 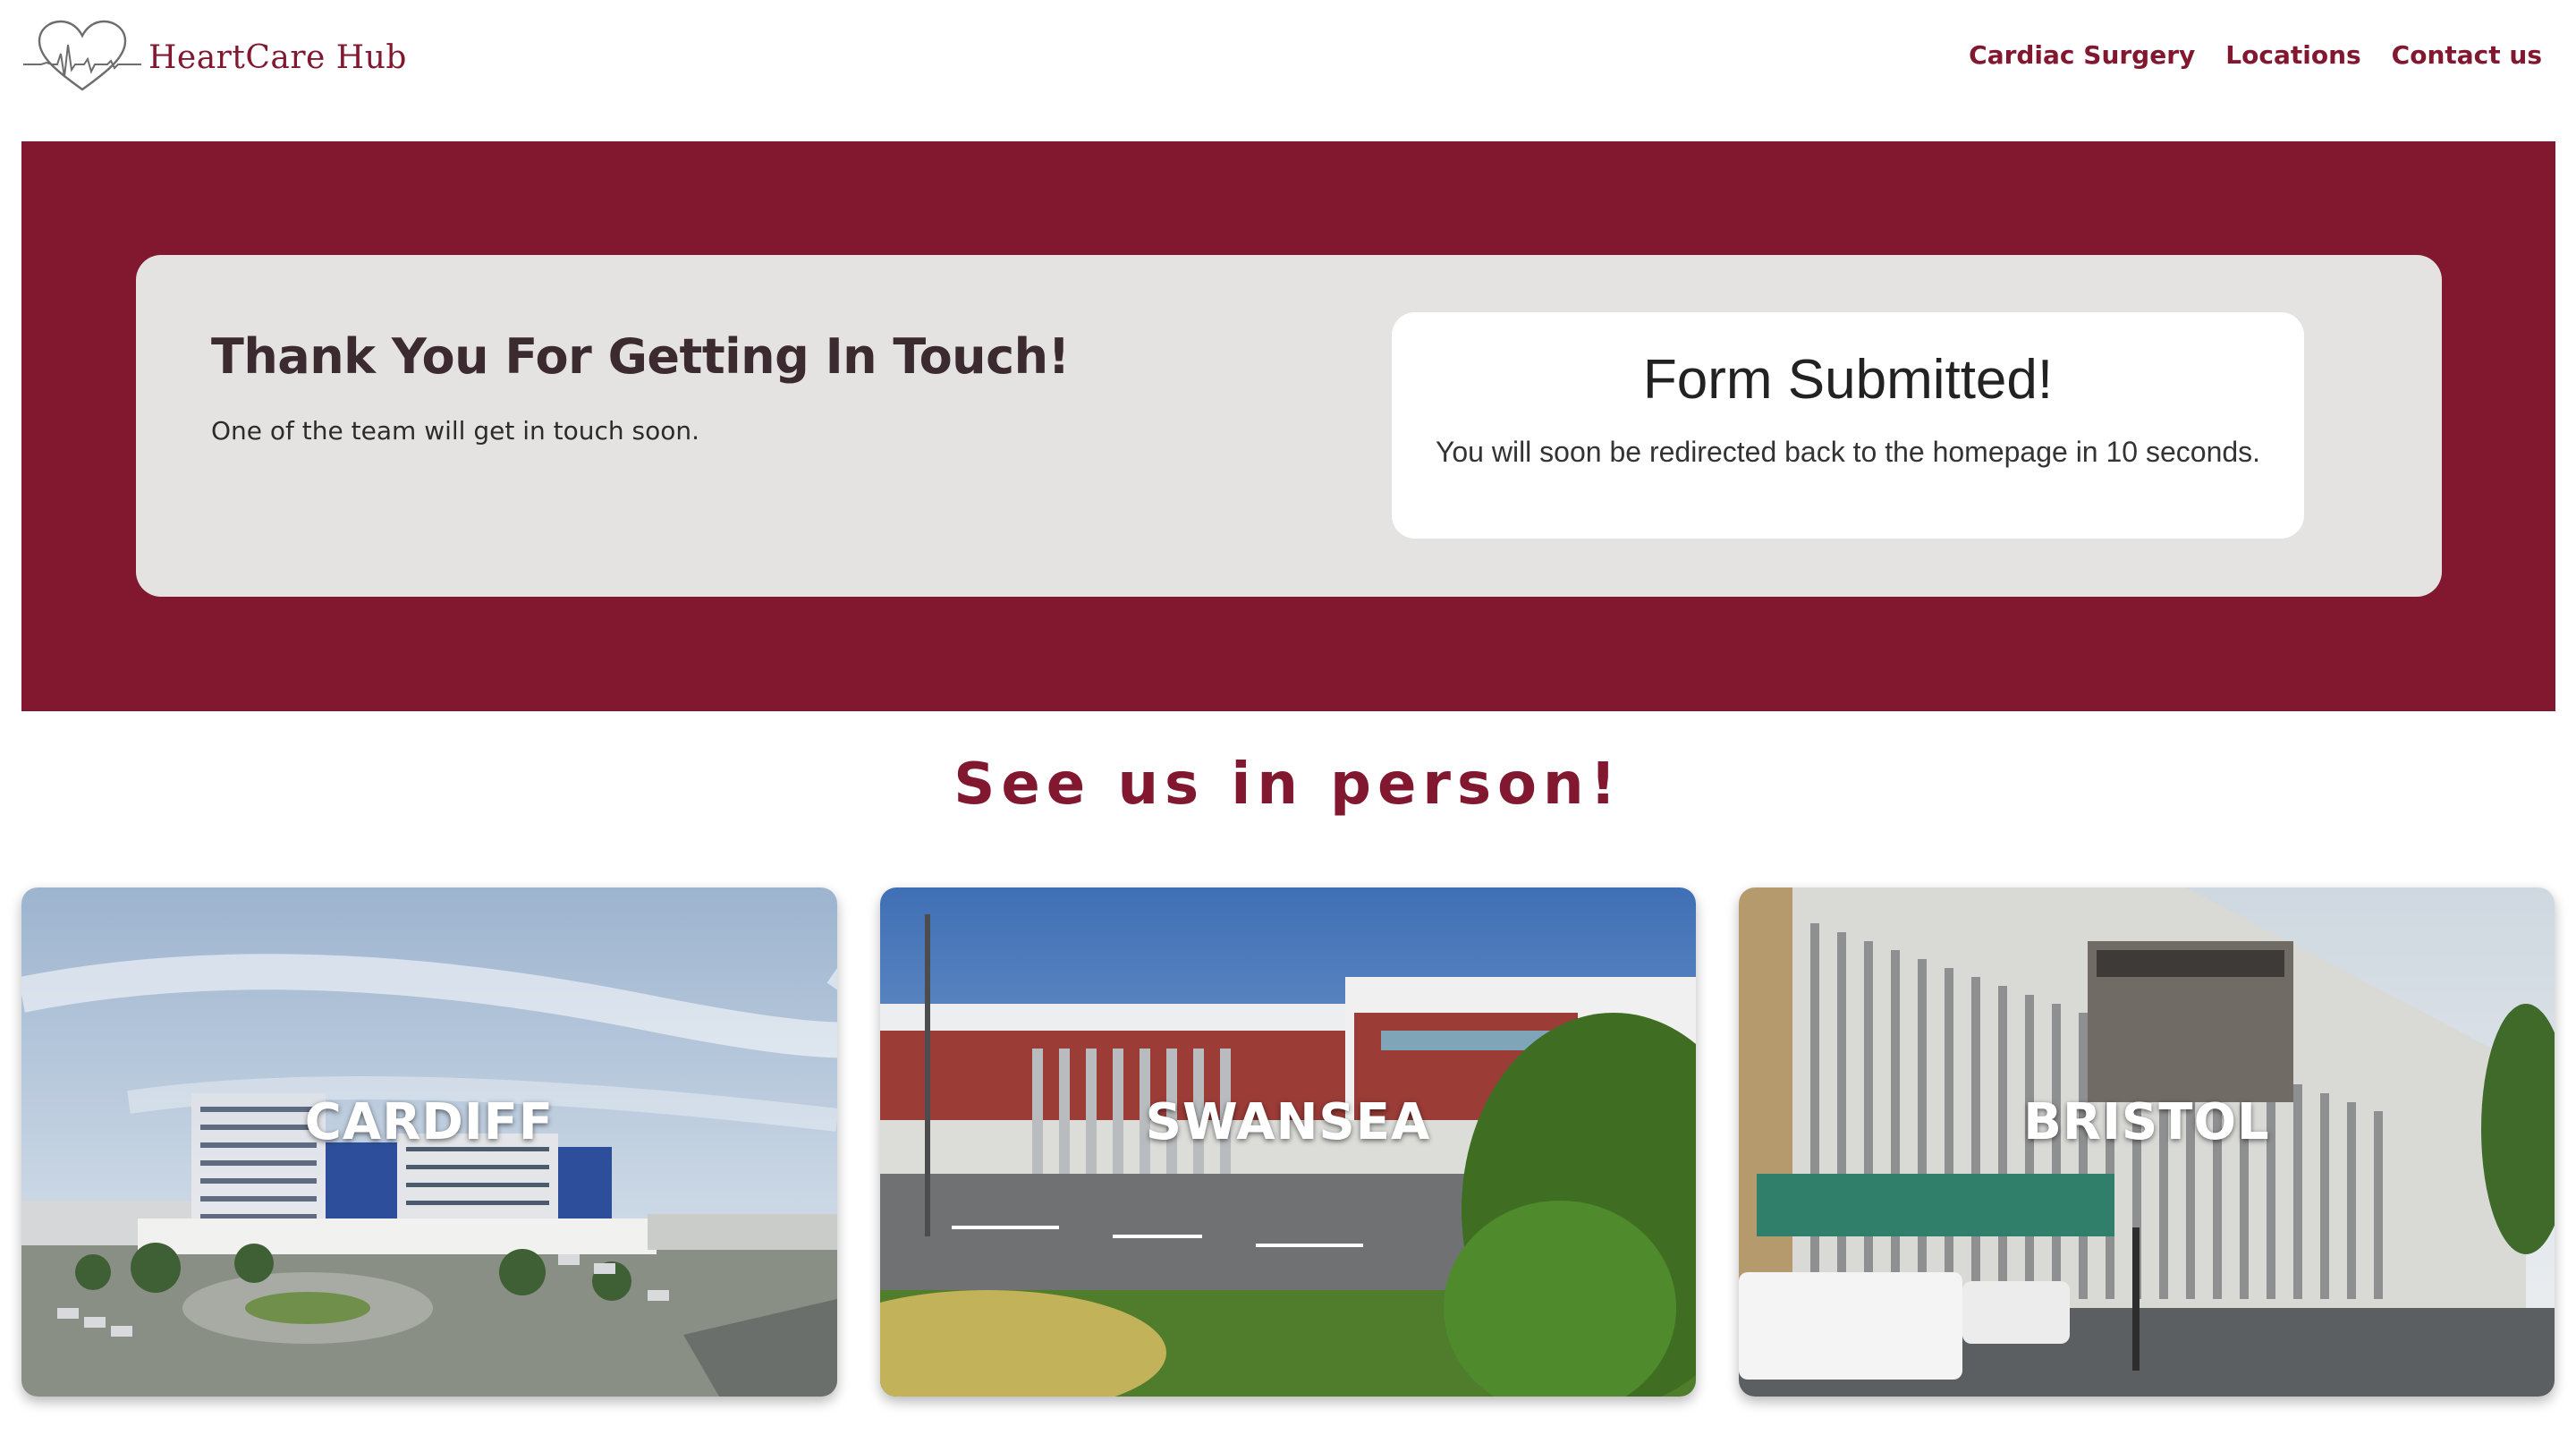 What do you see at coordinates (640, 356) in the screenshot?
I see `page-title: Thank You For Getting In Touch!` at bounding box center [640, 356].